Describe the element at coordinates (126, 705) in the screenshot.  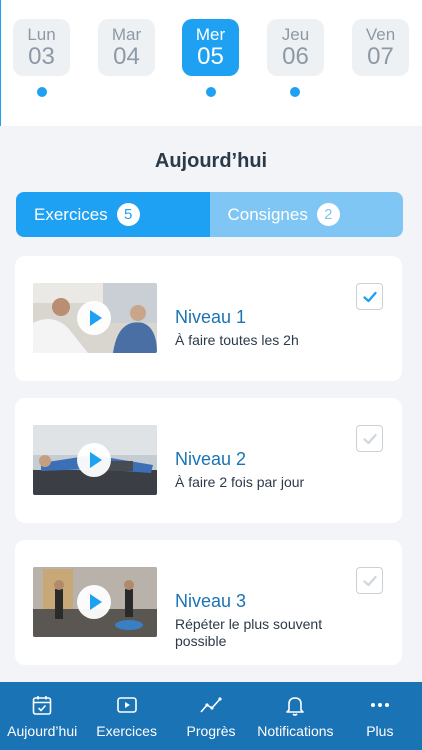
I see `video-play-icon` at that location.